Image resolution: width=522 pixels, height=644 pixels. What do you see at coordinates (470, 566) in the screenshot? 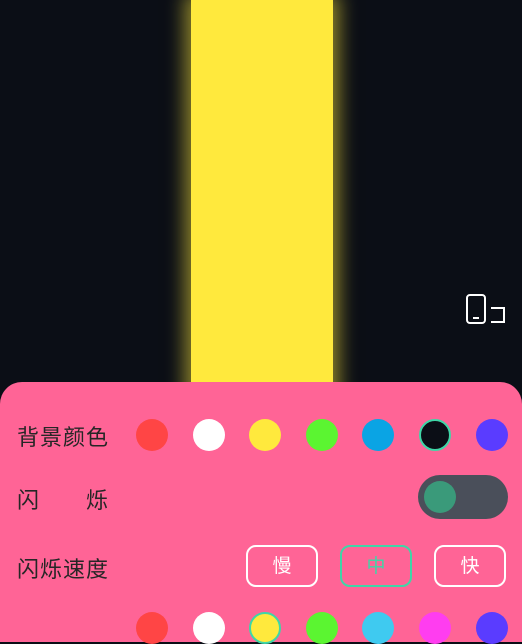
I see `speed-fast-button: 快` at bounding box center [470, 566].